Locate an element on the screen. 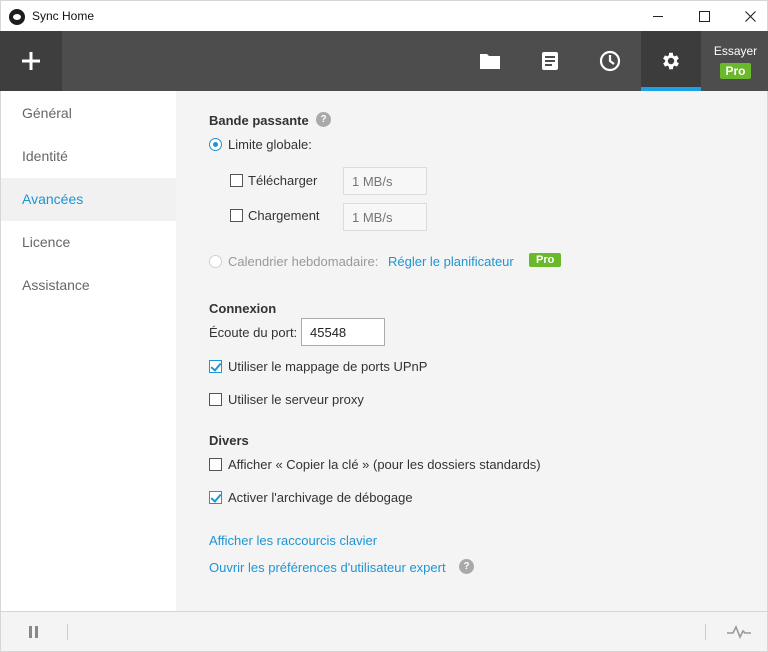  sidebar-item-license: Licence is located at coordinates (88, 242).